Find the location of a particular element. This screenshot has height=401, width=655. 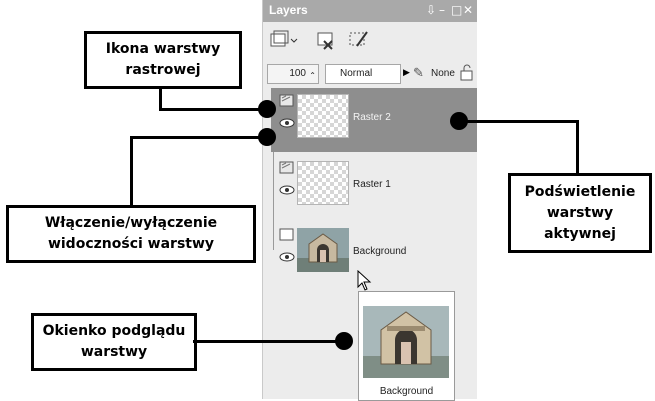

callout-highlight: Podświetlenie warstwy aktywnej is located at coordinates (580, 213).